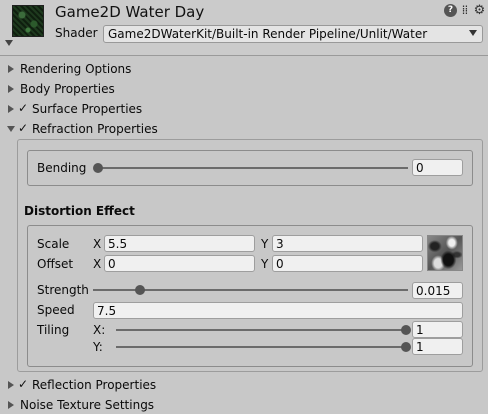 This screenshot has width=488, height=414. I want to click on scale-y-field: 3, so click(347, 243).